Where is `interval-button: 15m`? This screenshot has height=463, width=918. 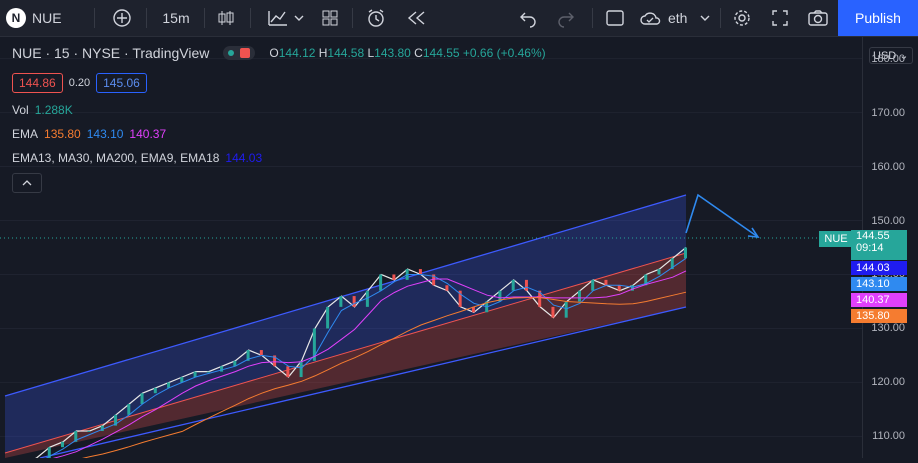
interval-button: 15m is located at coordinates (176, 18).